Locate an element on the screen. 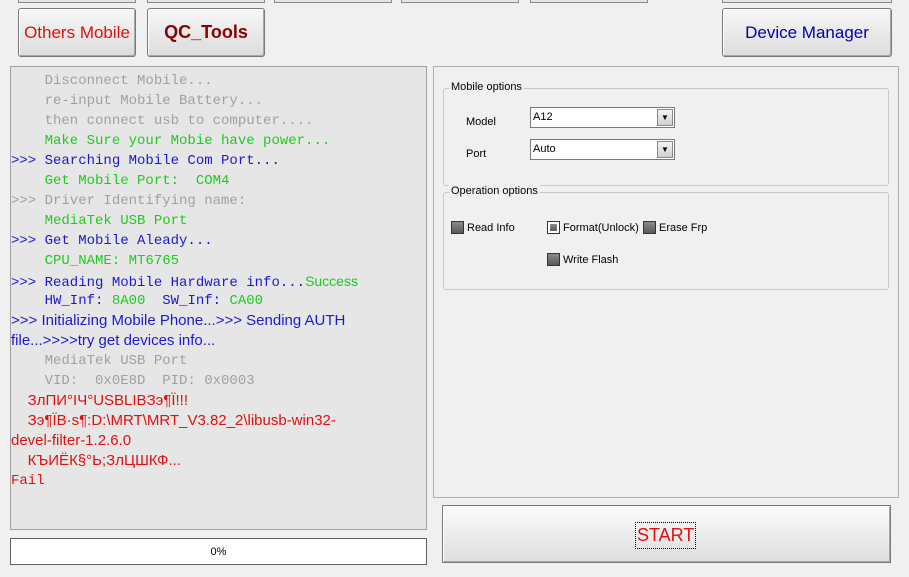 The height and width of the screenshot is (577, 909). log-line-text: Get Mobile Port: COM4 is located at coordinates (120, 181).